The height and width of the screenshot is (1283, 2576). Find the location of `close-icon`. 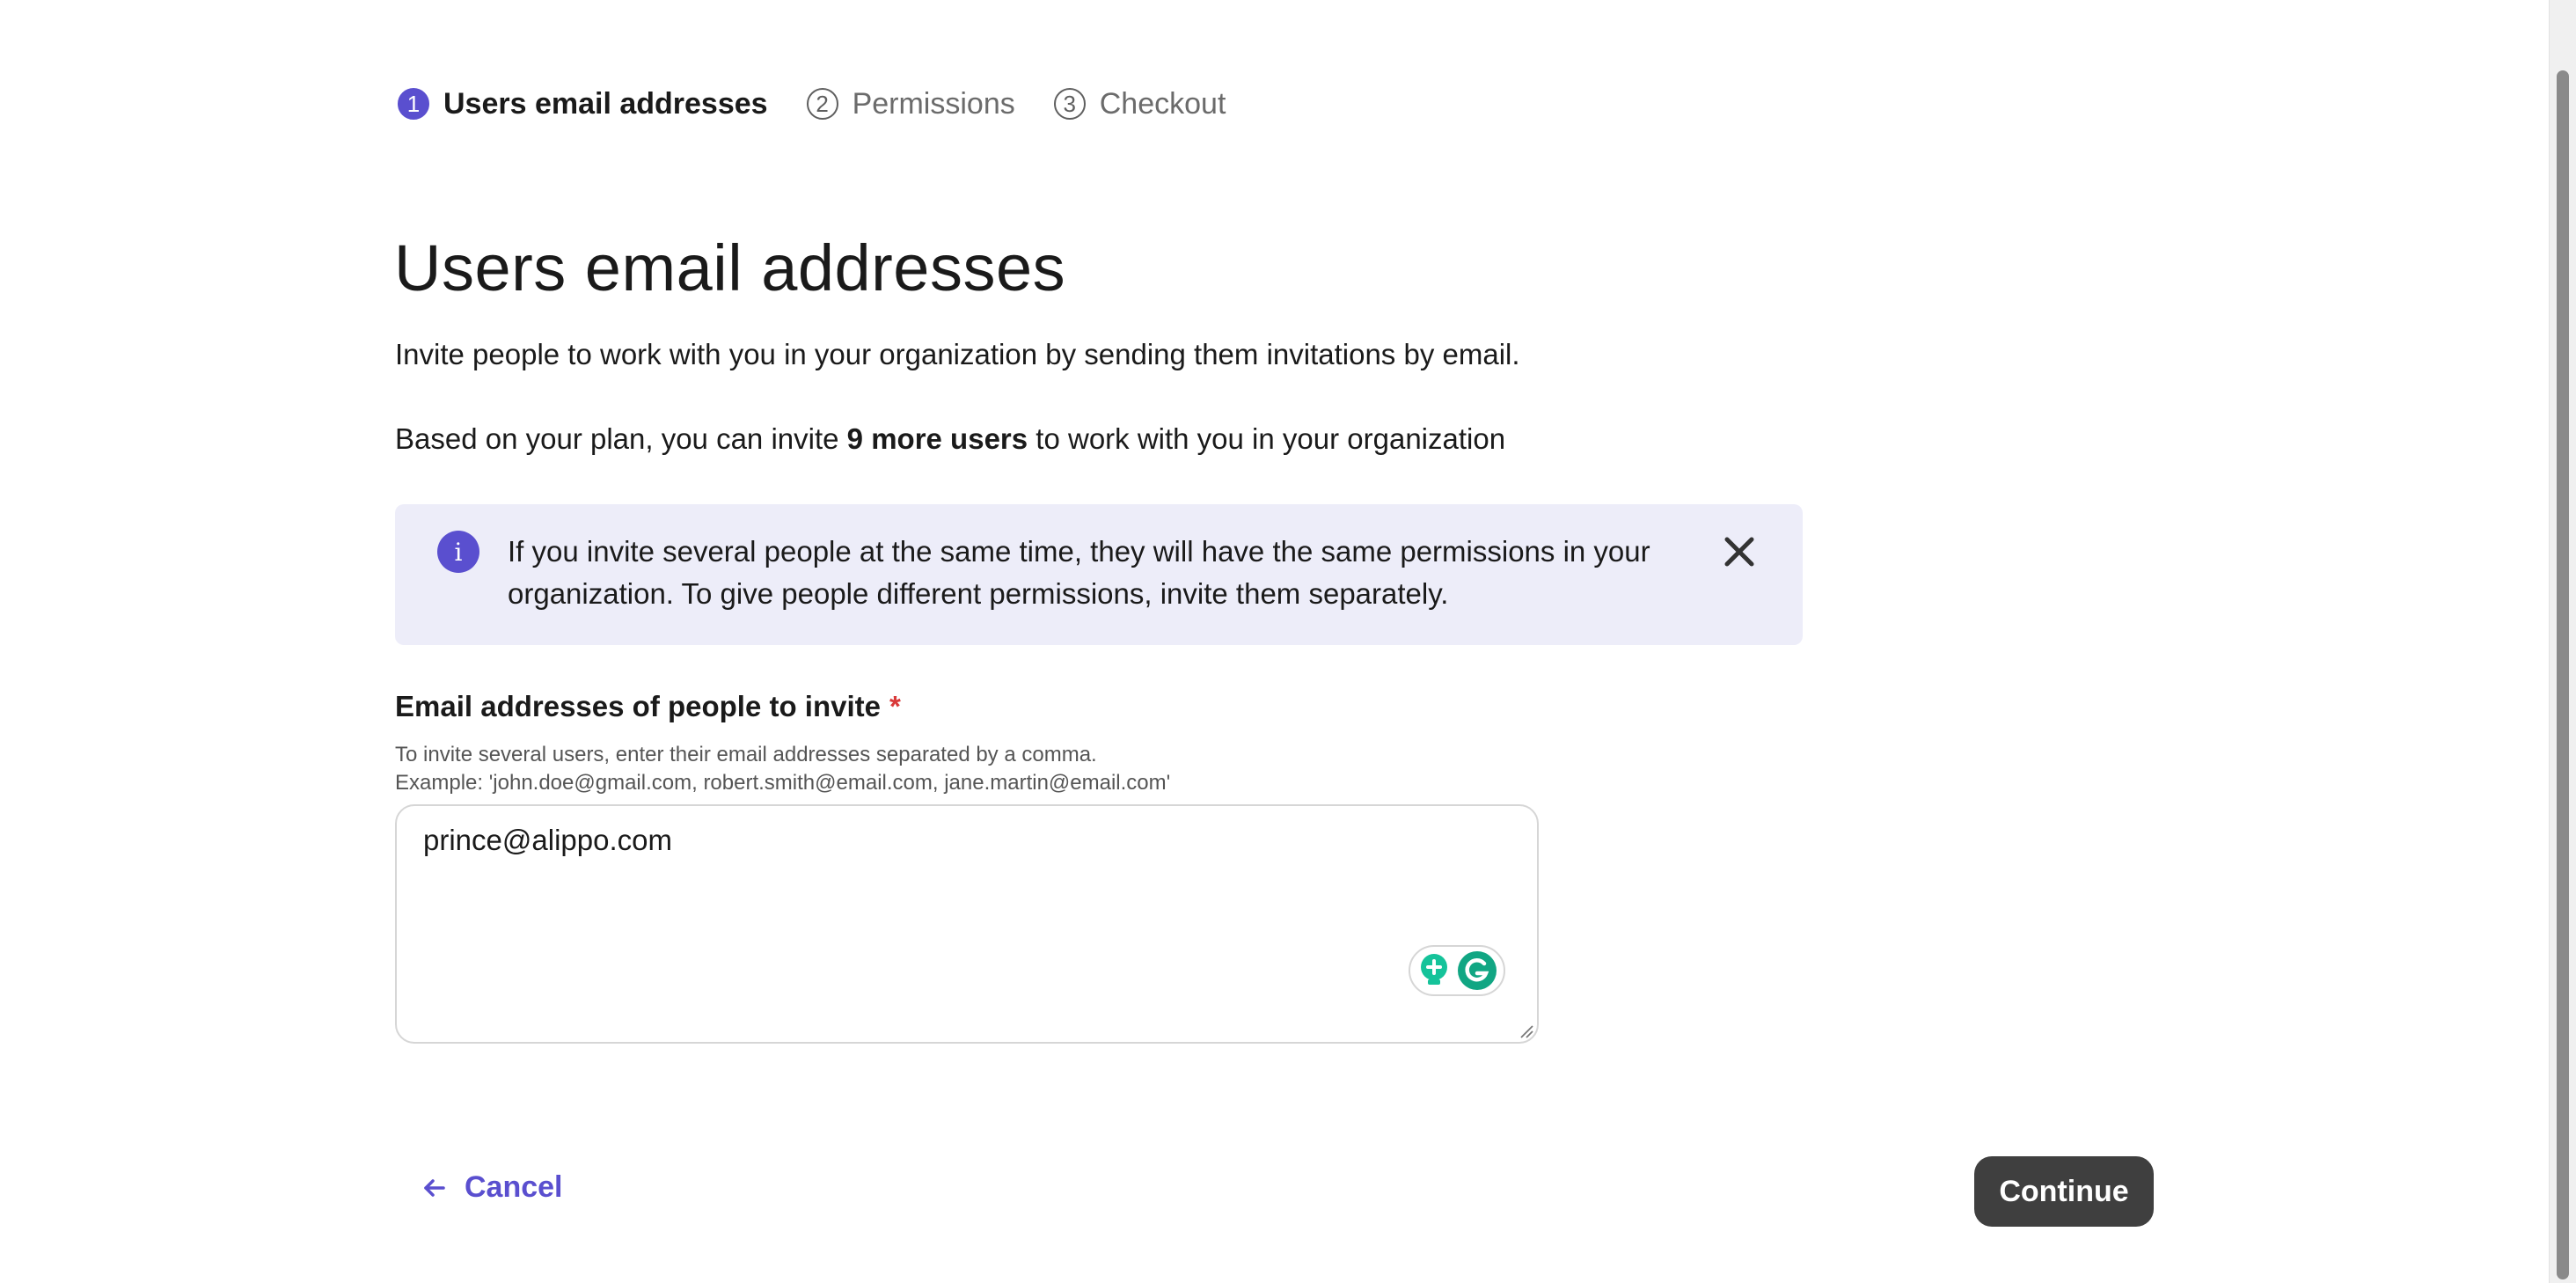

close-icon is located at coordinates (1739, 551).